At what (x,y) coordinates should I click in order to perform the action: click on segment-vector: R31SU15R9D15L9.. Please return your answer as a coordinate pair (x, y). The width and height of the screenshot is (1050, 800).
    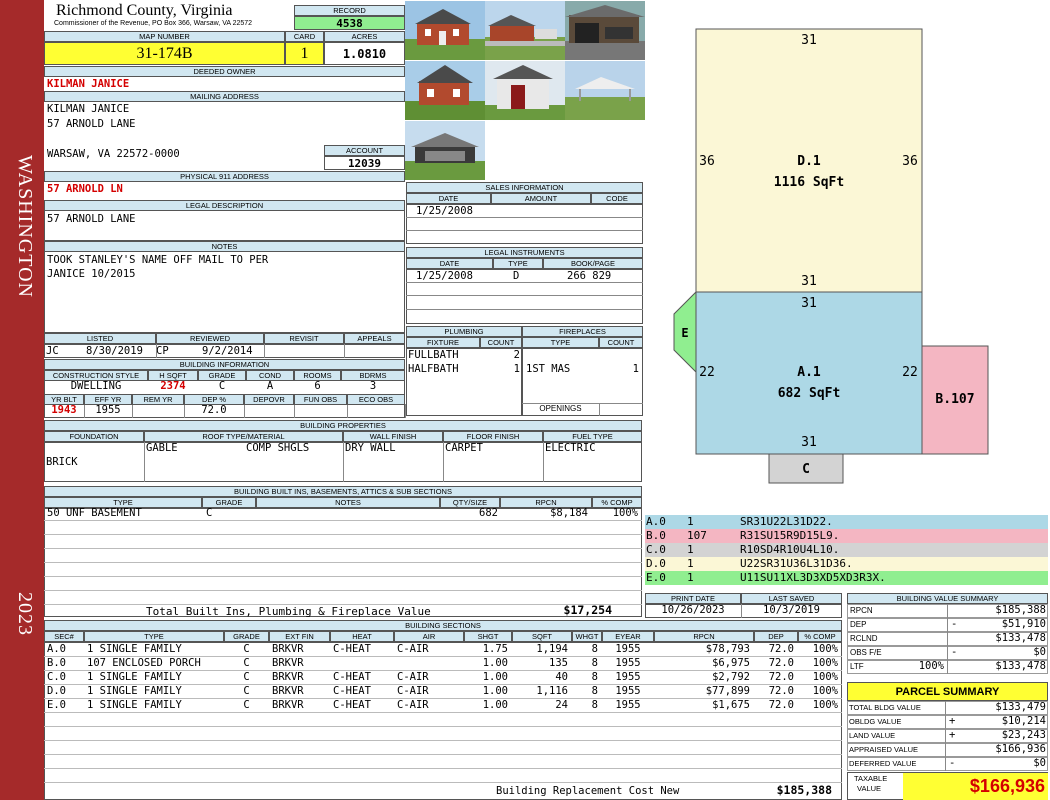
    Looking at the image, I should click on (790, 535).